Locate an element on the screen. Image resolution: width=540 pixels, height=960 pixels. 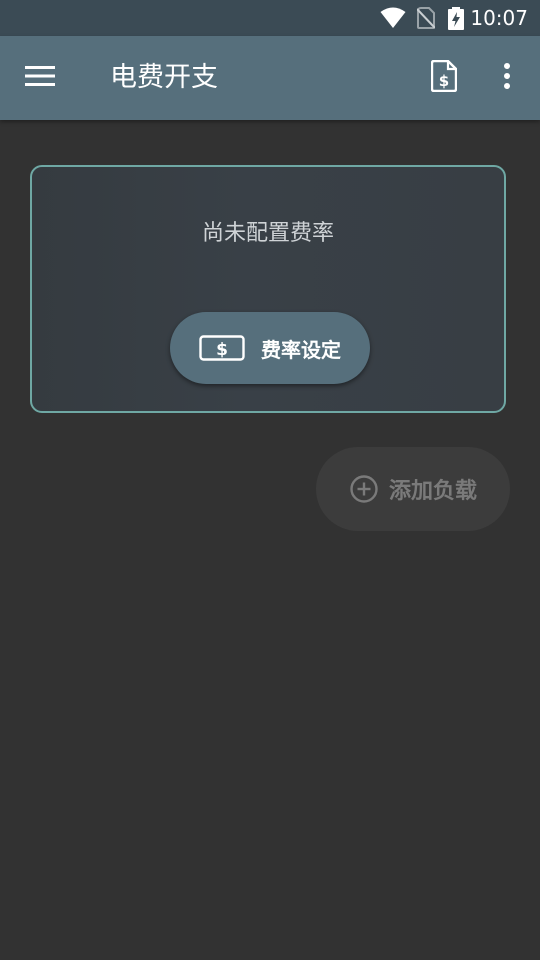
add-circle-icon is located at coordinates (364, 489).